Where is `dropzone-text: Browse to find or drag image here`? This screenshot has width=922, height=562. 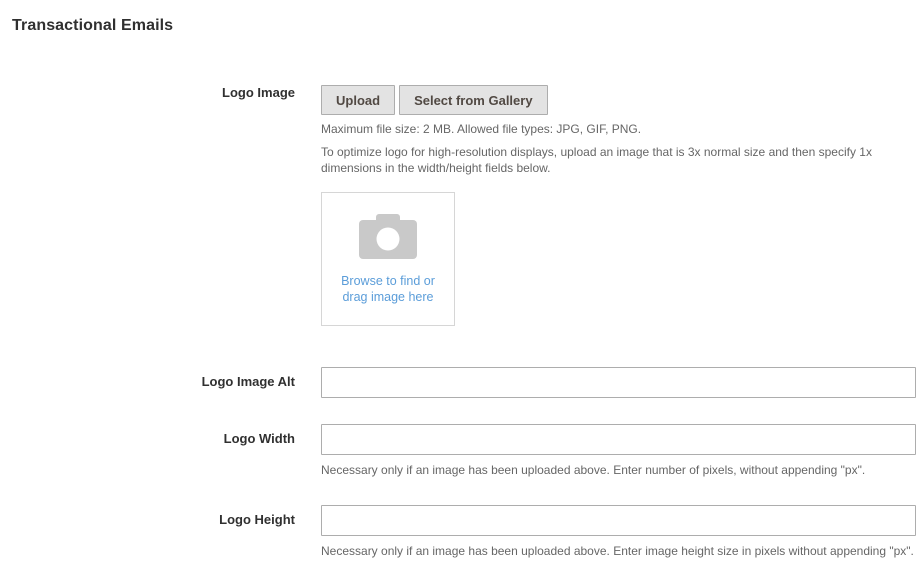 dropzone-text: Browse to find or drag image here is located at coordinates (388, 289).